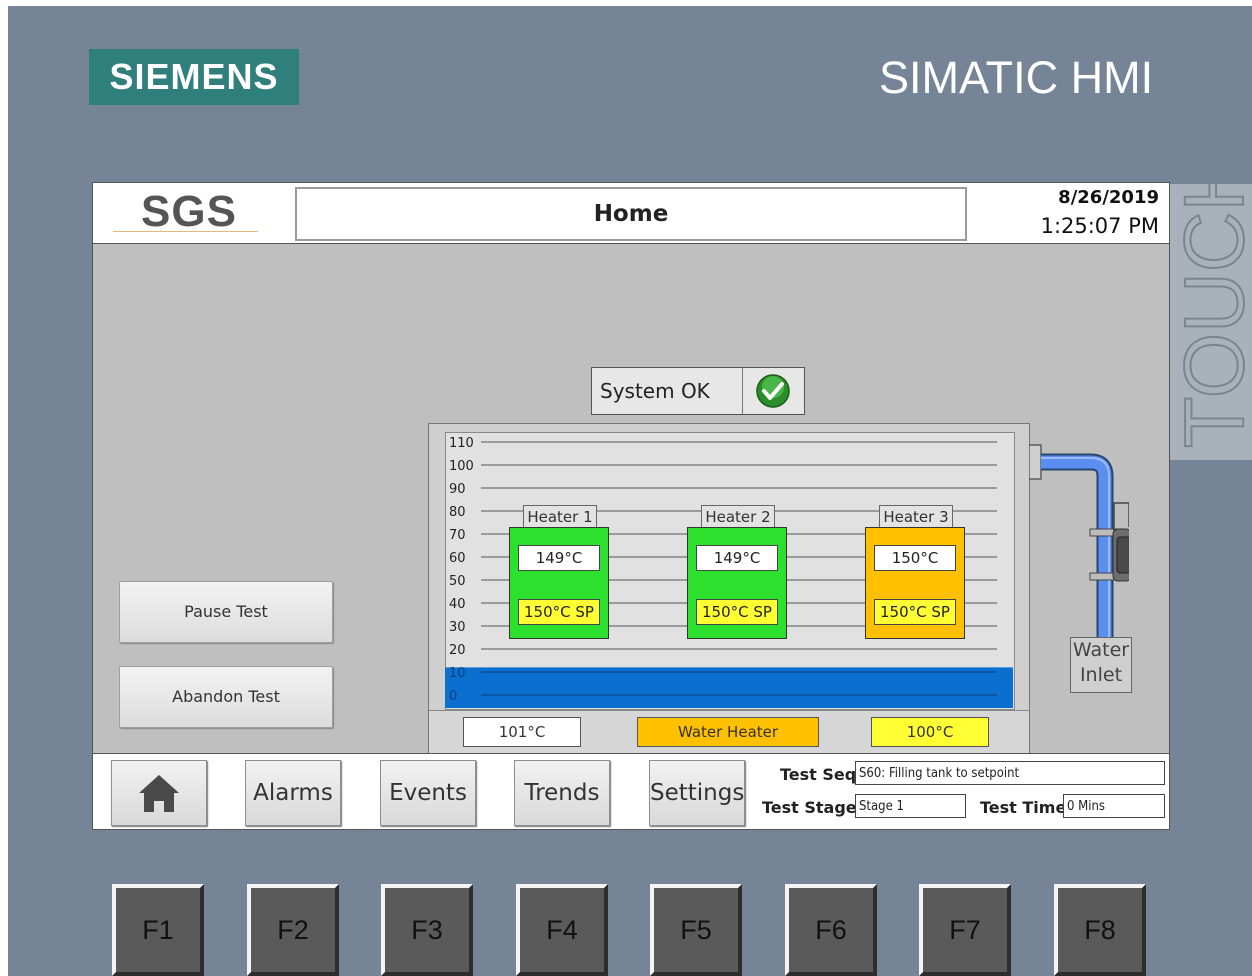 This screenshot has height=976, width=1252. I want to click on function-key-f5: F5, so click(696, 930).